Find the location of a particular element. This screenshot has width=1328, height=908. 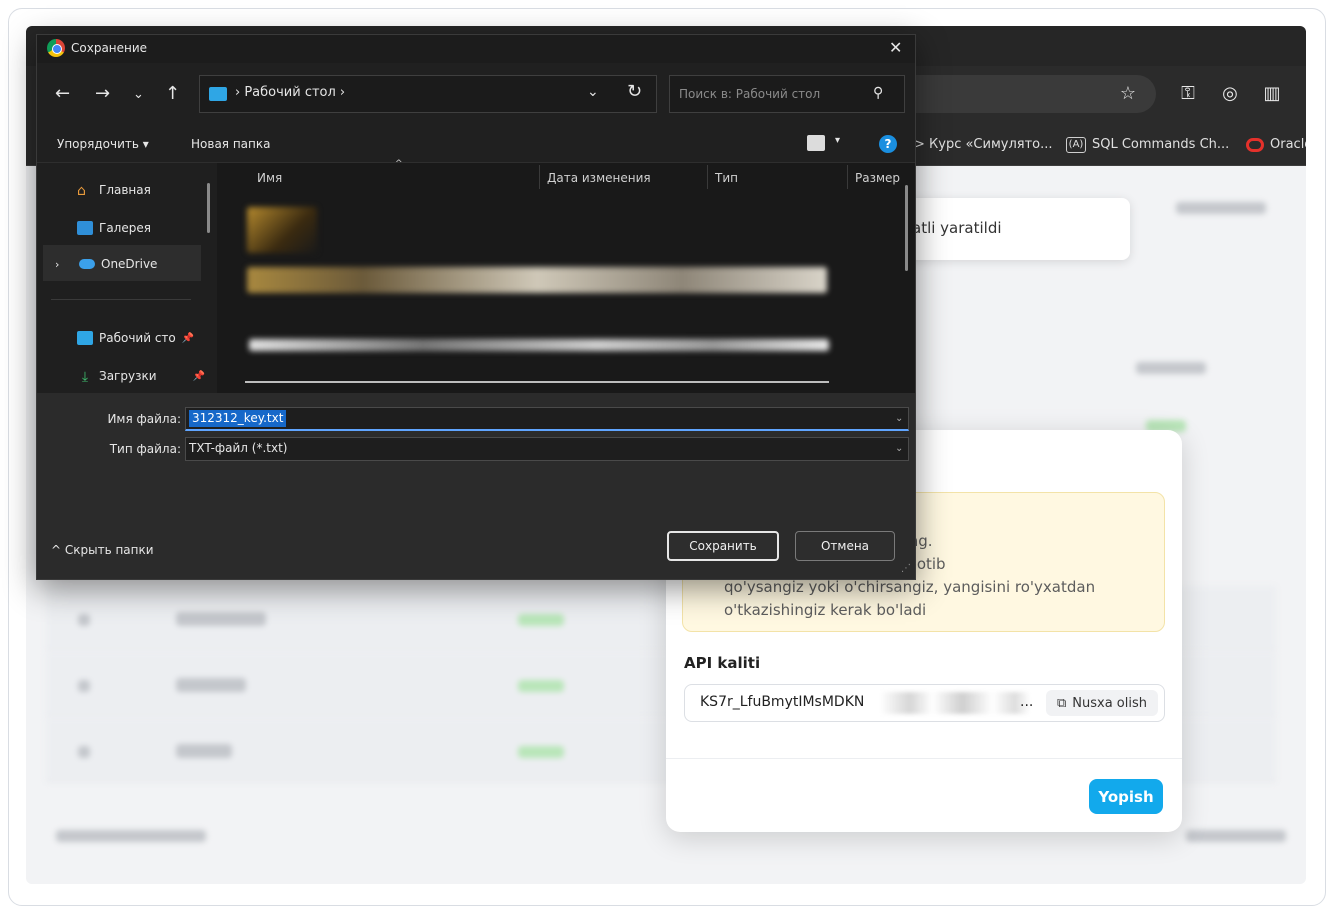

filetype-value: TXT-файл (*.txt) is located at coordinates (238, 448).